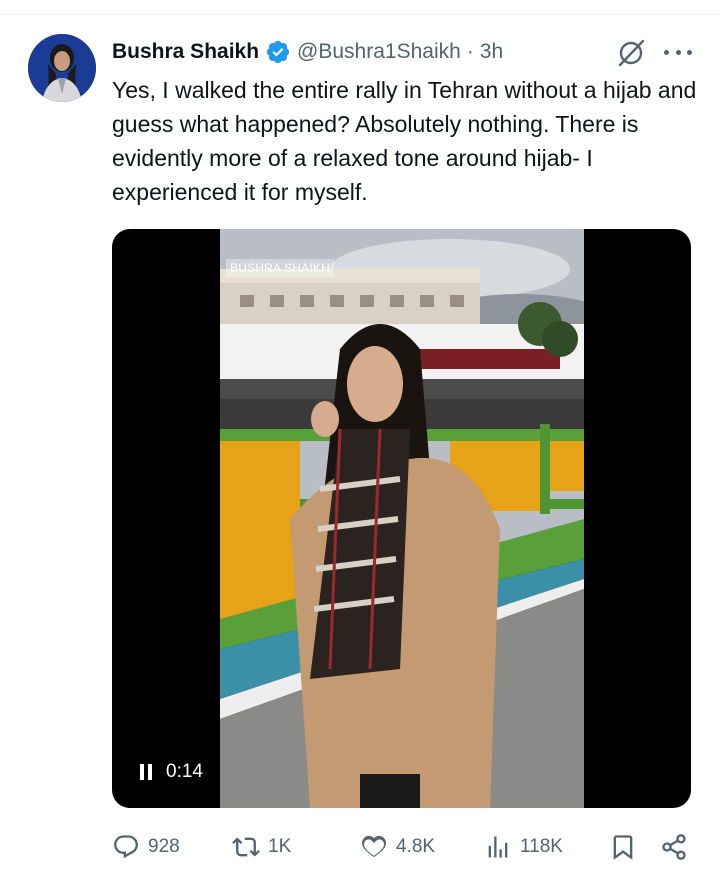  I want to click on avatar-image, so click(62, 68).